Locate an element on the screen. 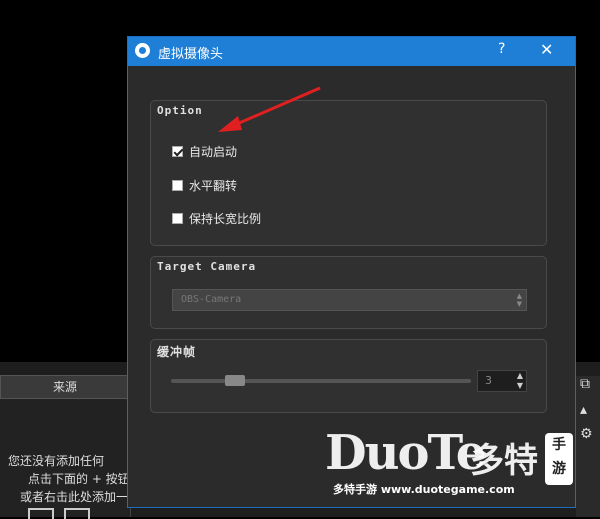 This screenshot has width=600, height=519. watermark-badge: 手游 is located at coordinates (559, 459).